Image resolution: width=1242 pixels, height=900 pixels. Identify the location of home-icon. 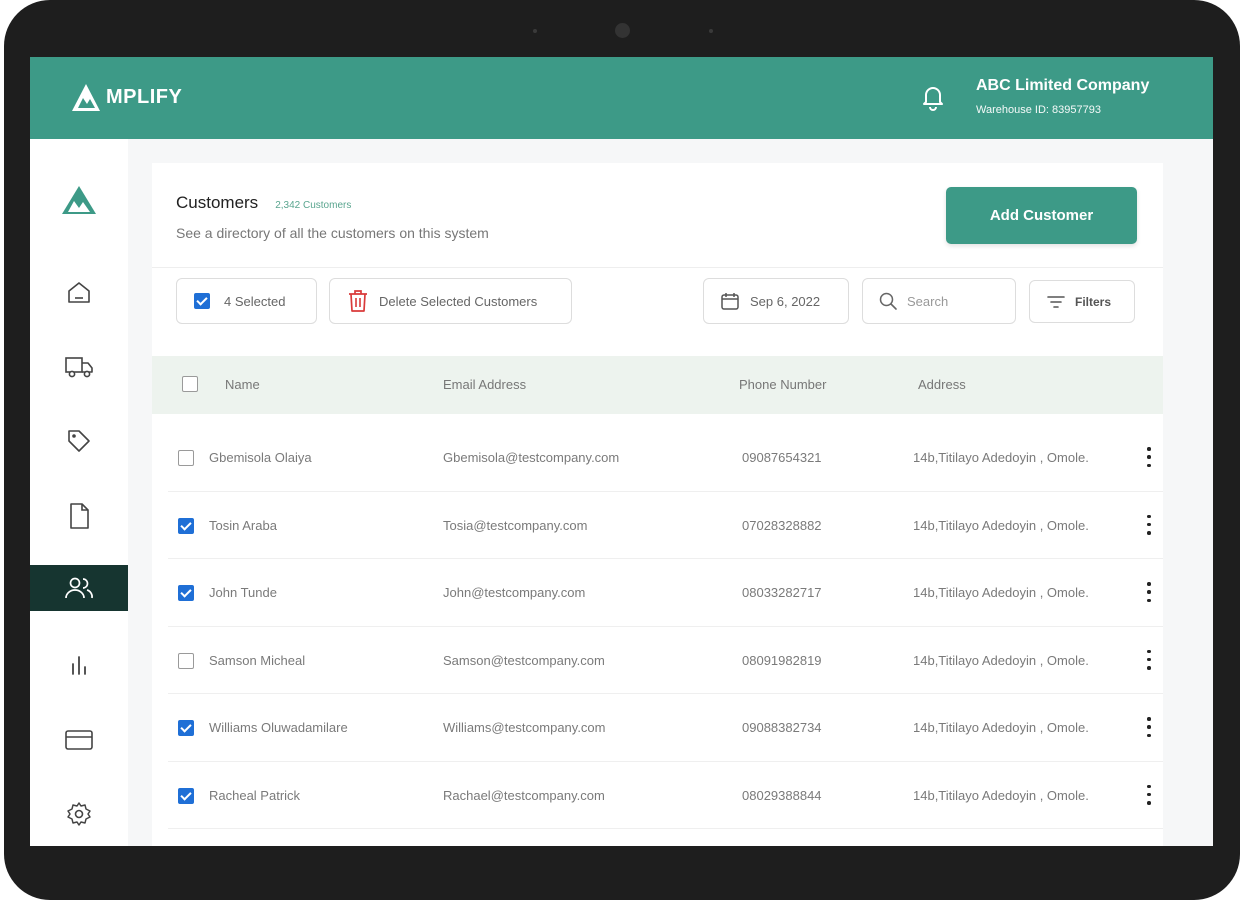
(79, 292).